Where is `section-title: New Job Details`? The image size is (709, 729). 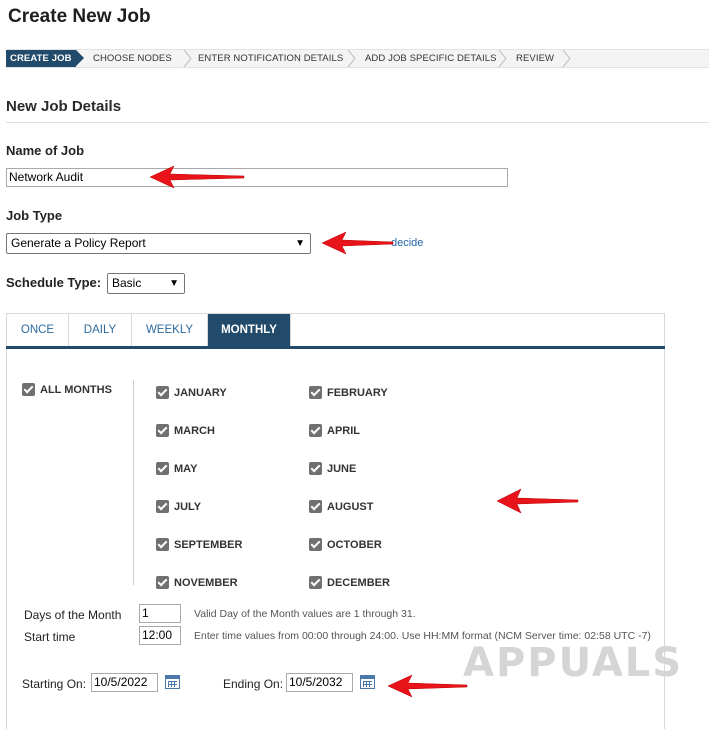
section-title: New Job Details is located at coordinates (64, 106).